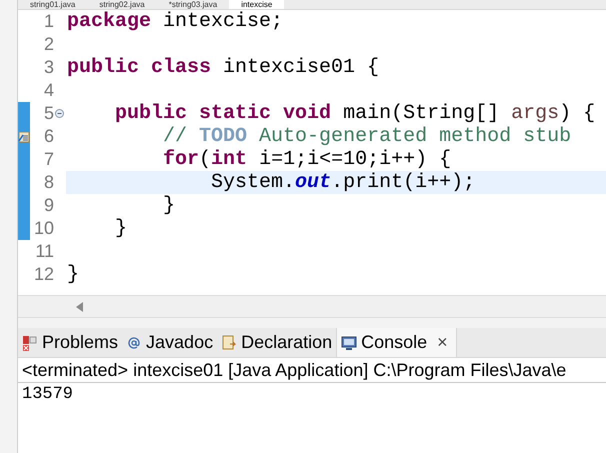 This screenshot has height=453, width=606. What do you see at coordinates (307, 159) in the screenshot?
I see `code-line: for(int i=1;i<=10;i++) {` at bounding box center [307, 159].